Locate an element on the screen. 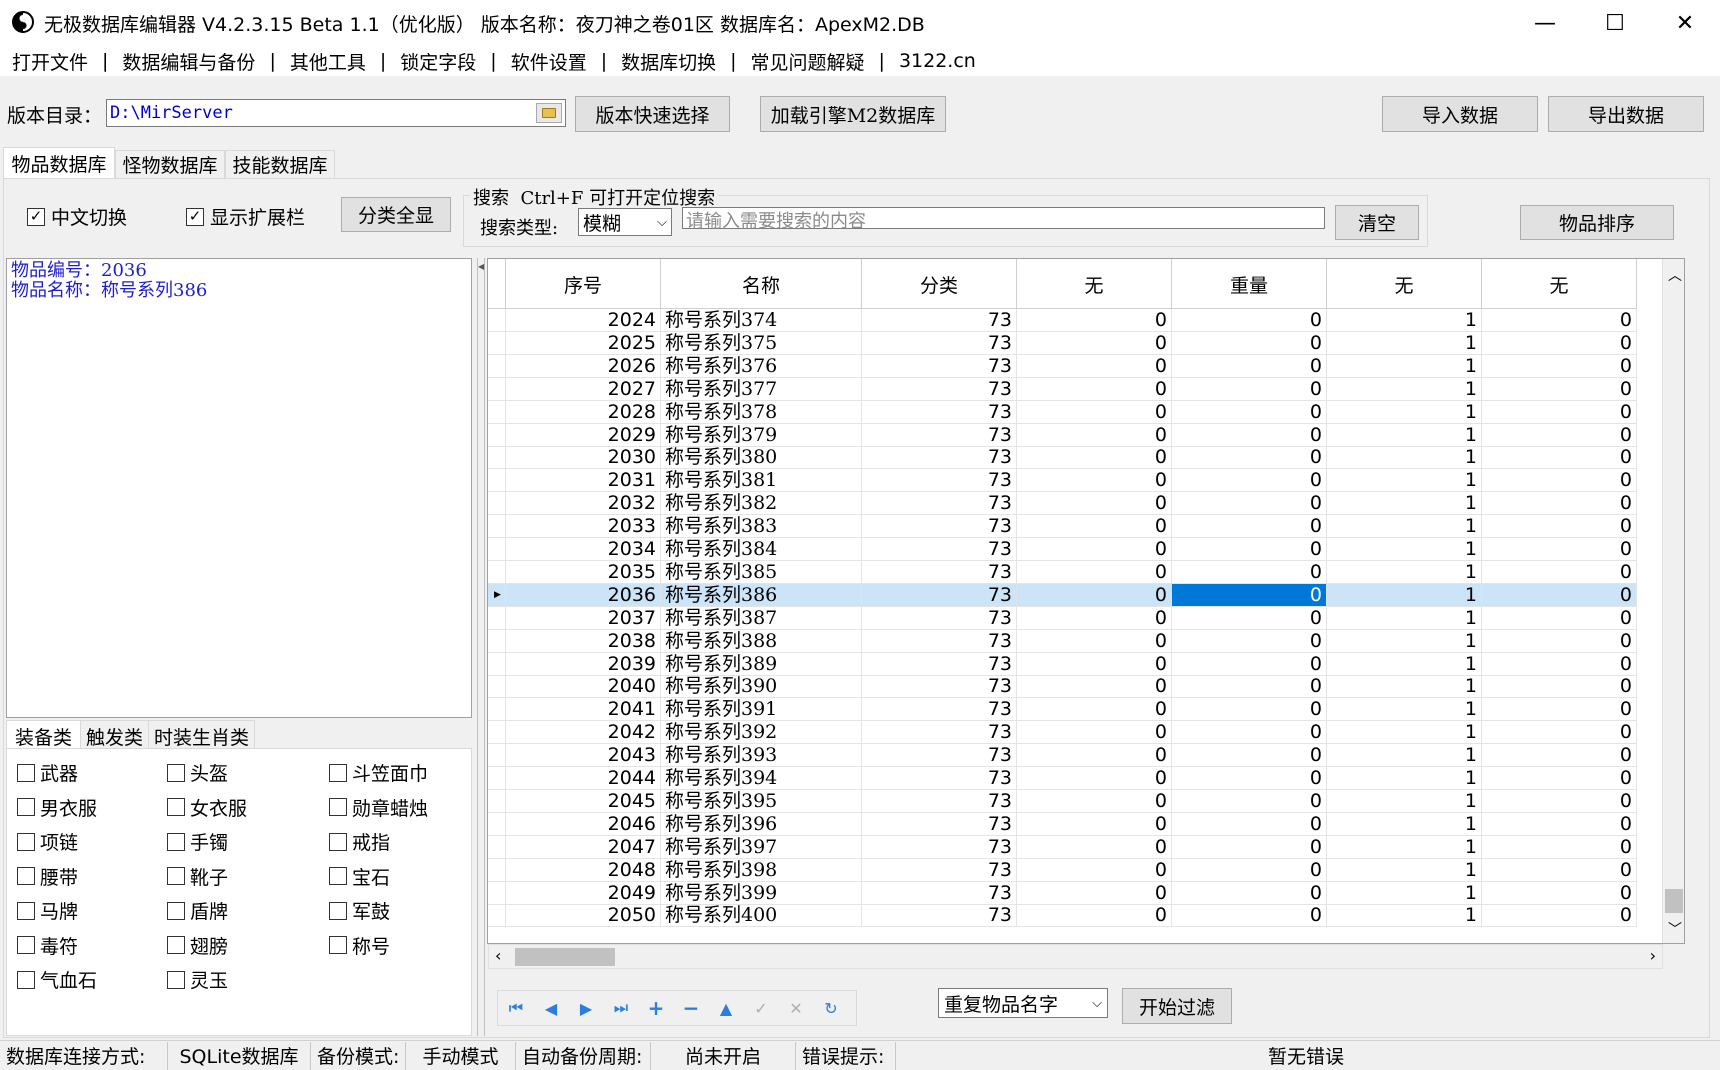 The image size is (1720, 1070). table-cell: 2024 is located at coordinates (583, 320).